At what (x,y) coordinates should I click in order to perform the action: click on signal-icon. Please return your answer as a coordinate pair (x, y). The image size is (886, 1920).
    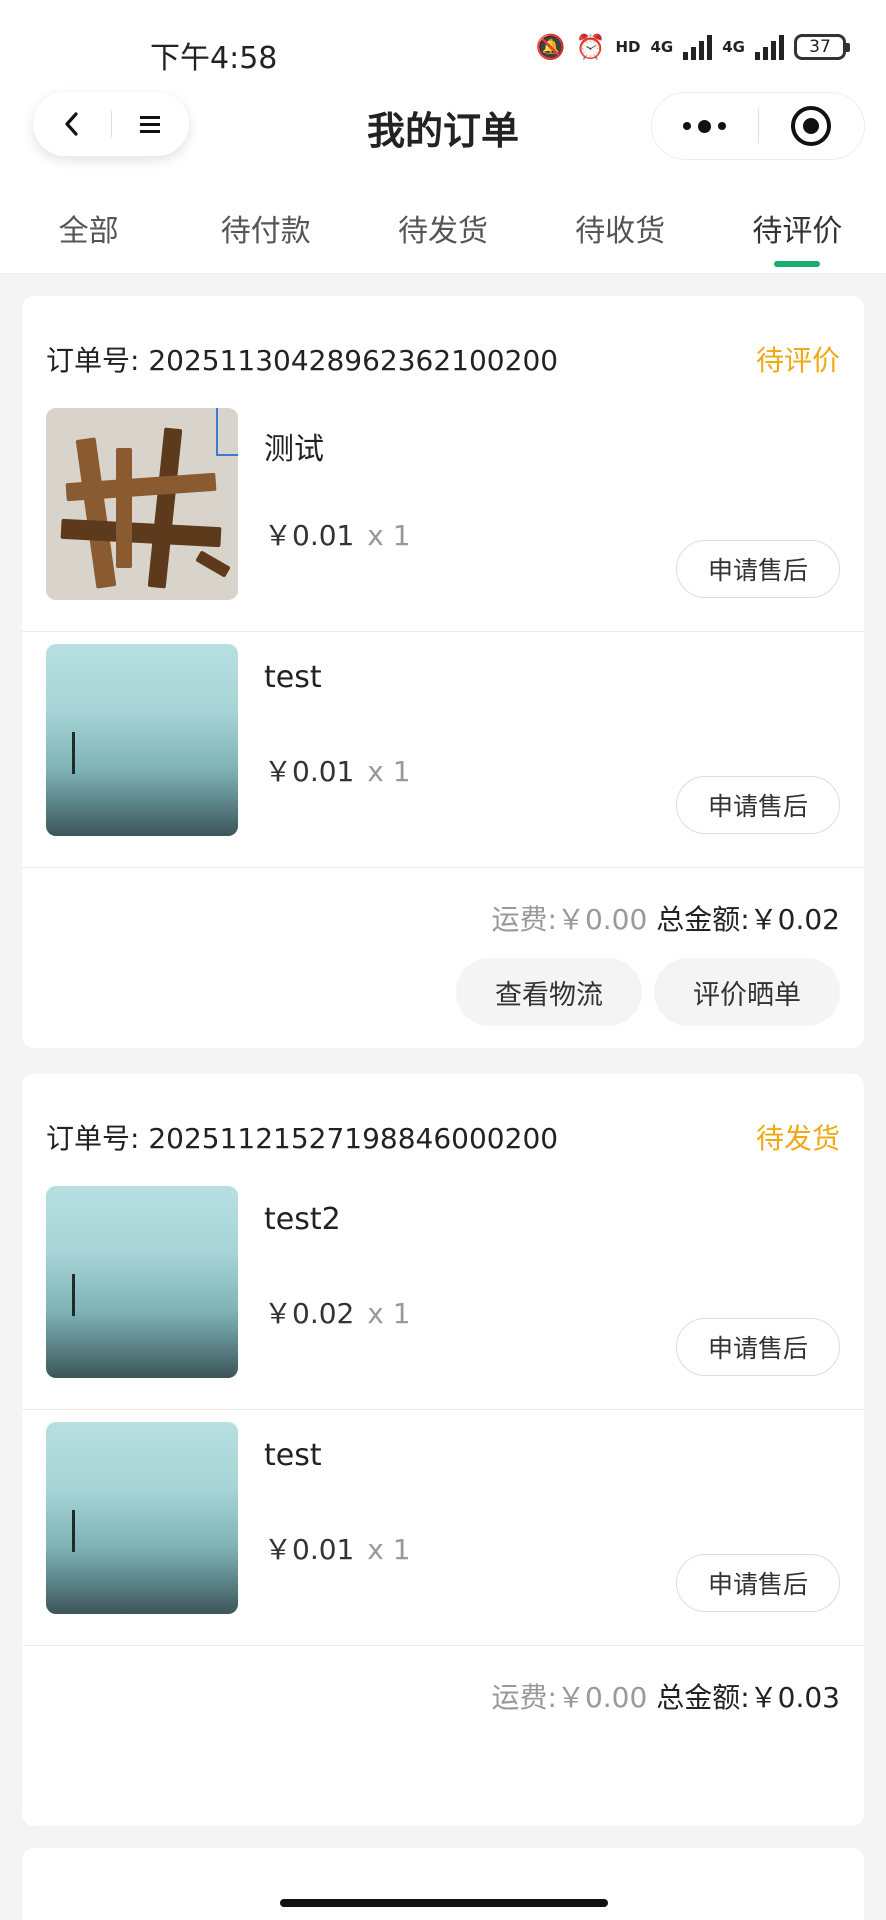
    Looking at the image, I should click on (698, 47).